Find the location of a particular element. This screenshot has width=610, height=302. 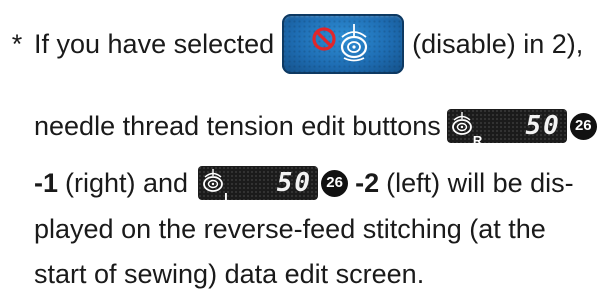

note-text-after-button: (disable) in 2), is located at coordinates (498, 44).